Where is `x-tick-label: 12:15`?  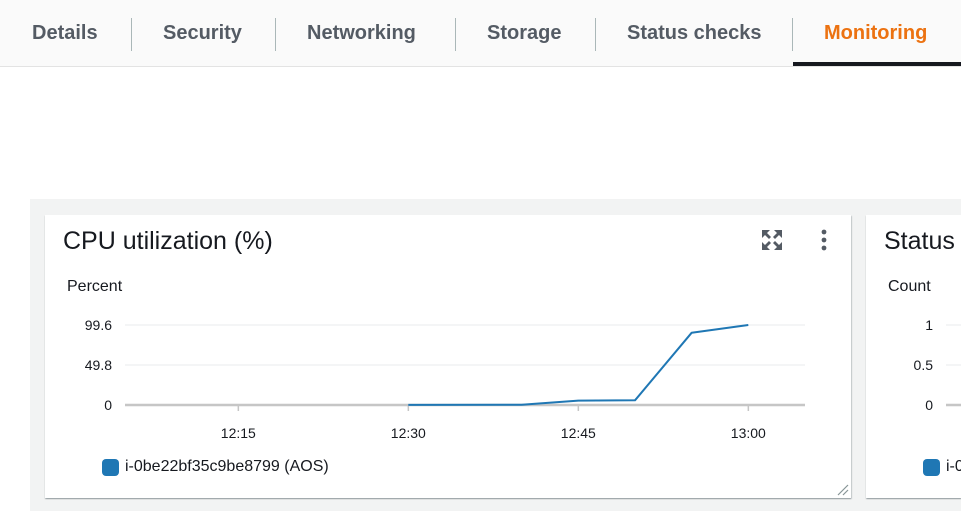
x-tick-label: 12:15 is located at coordinates (238, 433).